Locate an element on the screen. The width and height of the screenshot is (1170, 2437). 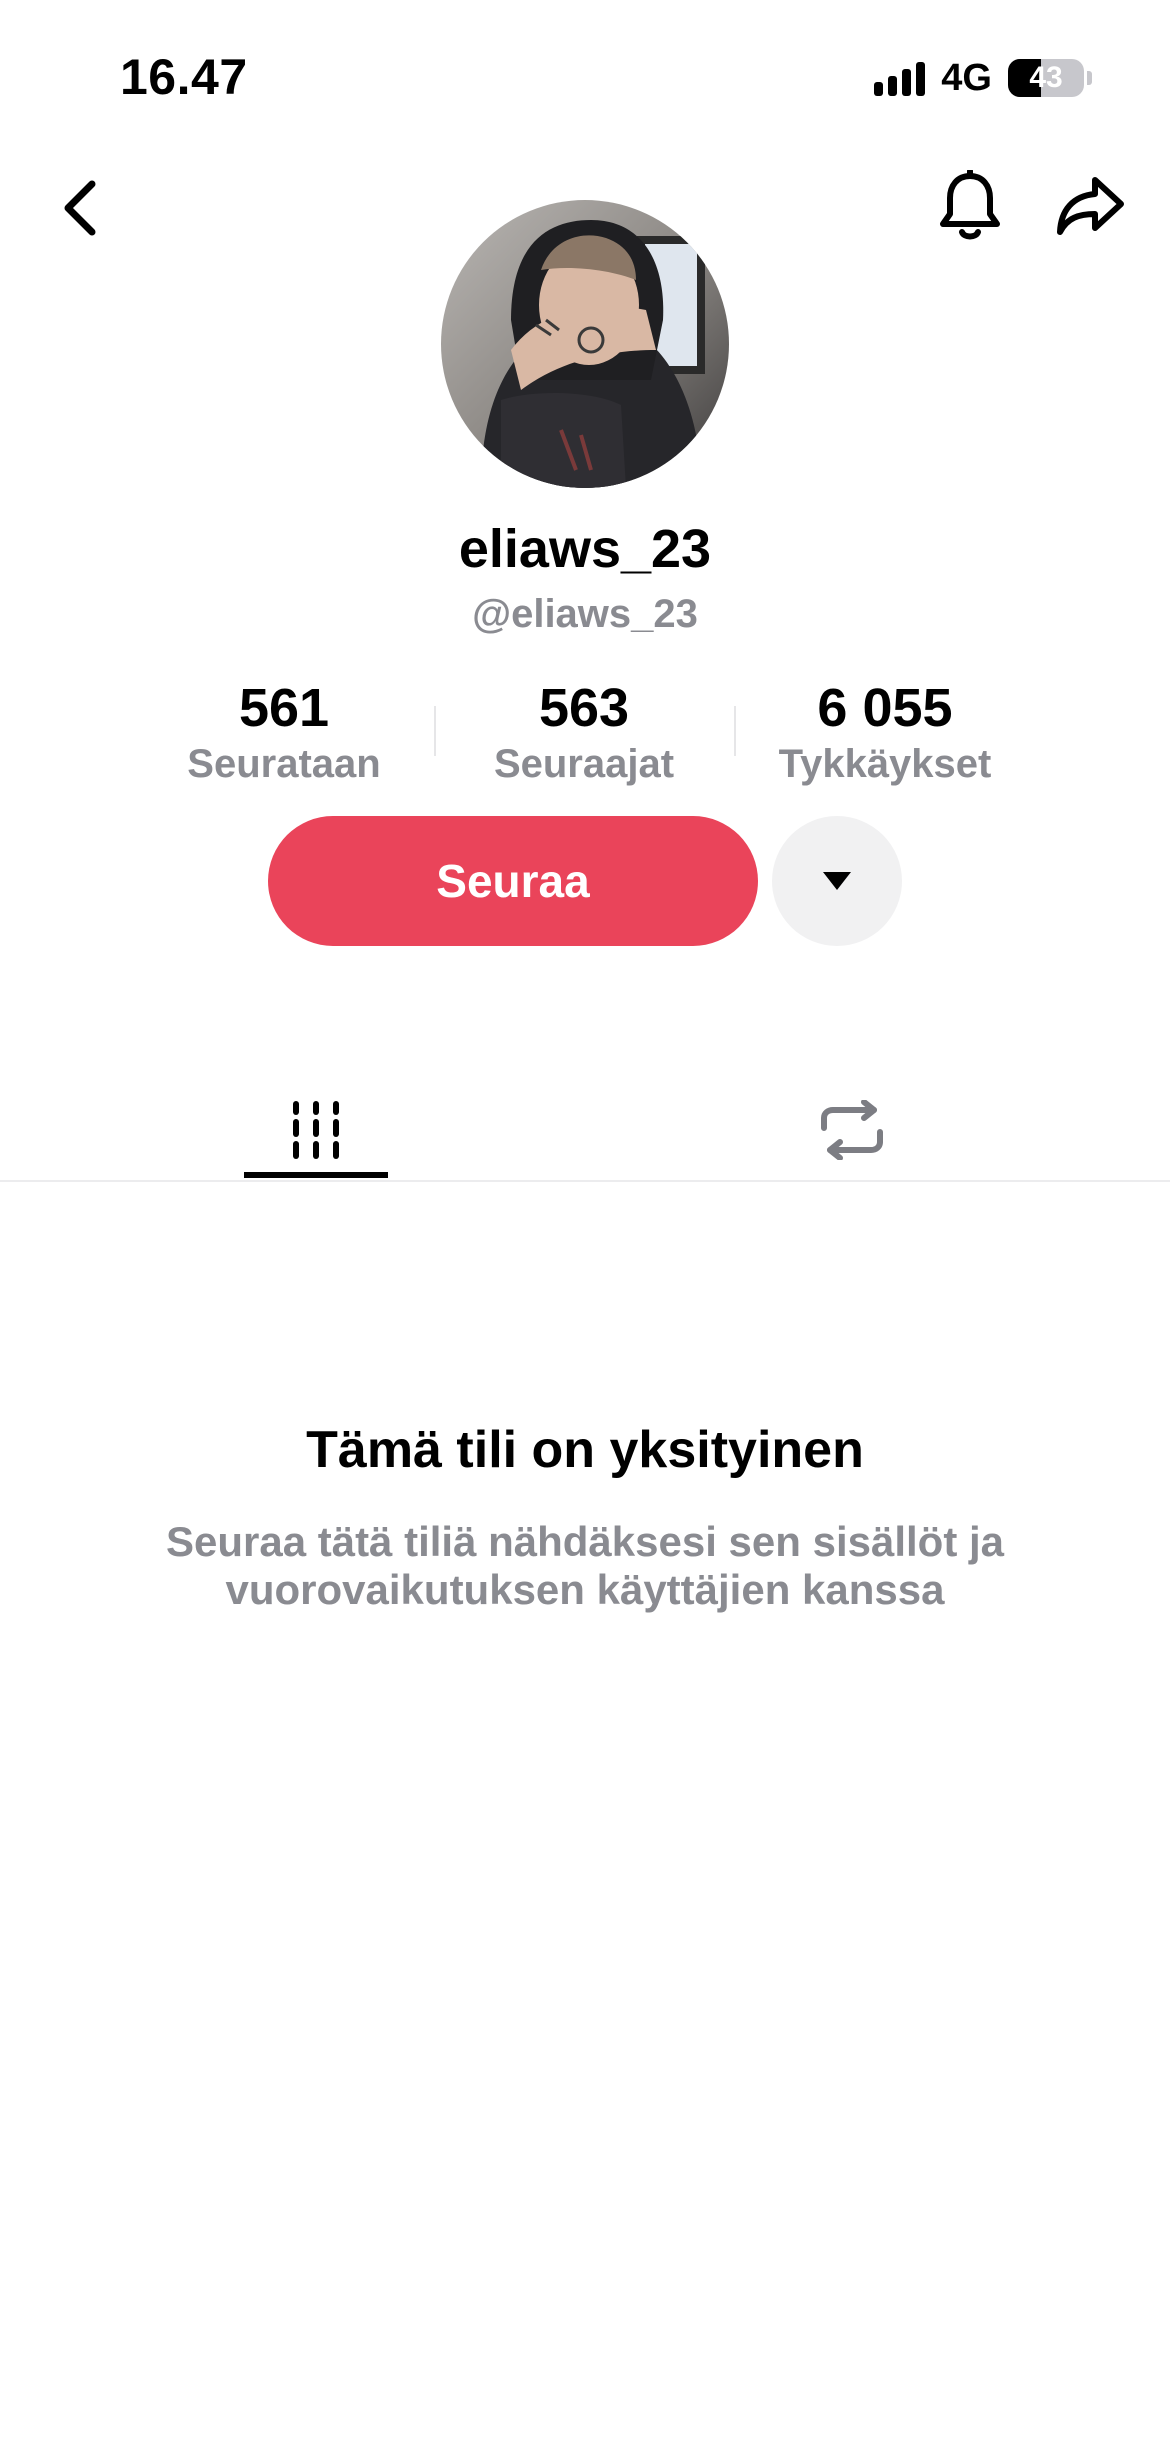
stat-label: Tykkäykset is located at coordinates (885, 764).